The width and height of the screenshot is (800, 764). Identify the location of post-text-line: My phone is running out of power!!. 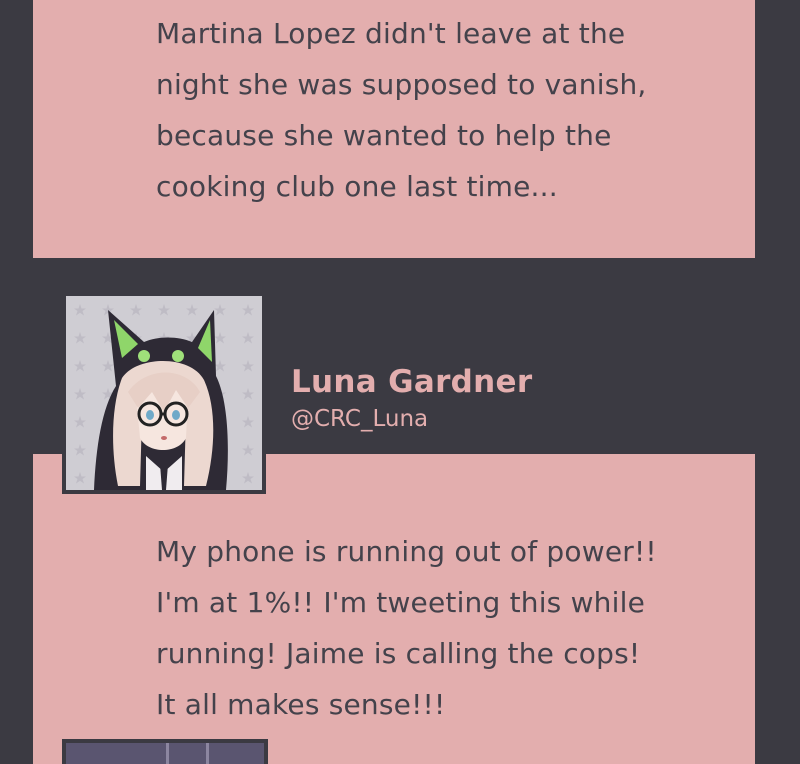
(406, 551).